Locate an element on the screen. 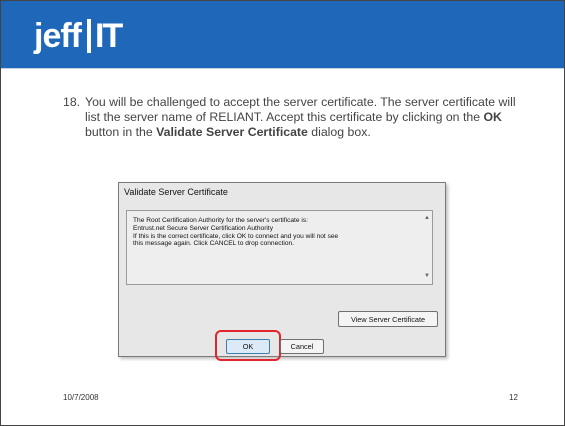  logo-divider is located at coordinates (89, 36).